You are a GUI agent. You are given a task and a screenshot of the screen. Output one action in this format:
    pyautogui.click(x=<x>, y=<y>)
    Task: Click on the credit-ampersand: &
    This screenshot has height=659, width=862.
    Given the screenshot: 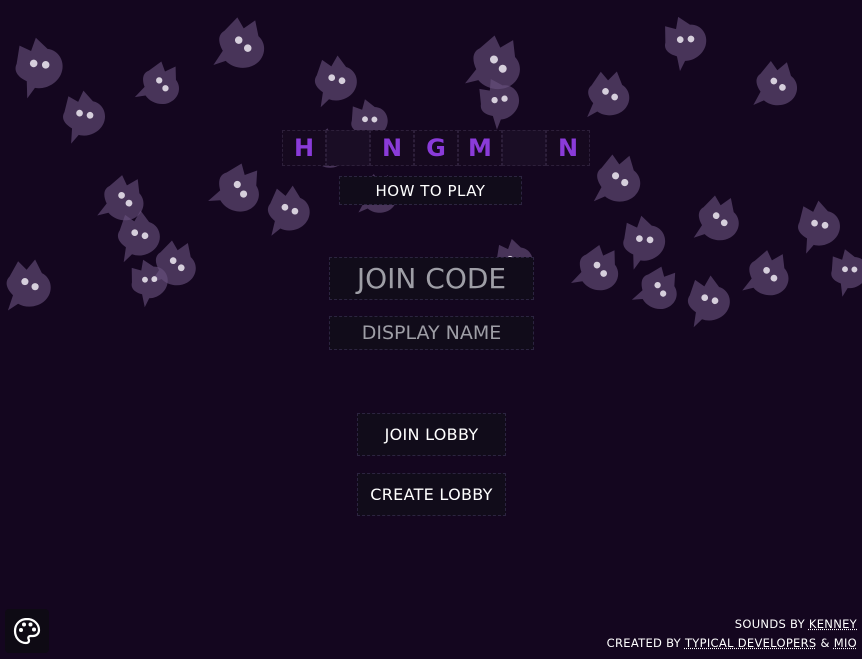 What is the action you would take?
    pyautogui.click(x=825, y=643)
    